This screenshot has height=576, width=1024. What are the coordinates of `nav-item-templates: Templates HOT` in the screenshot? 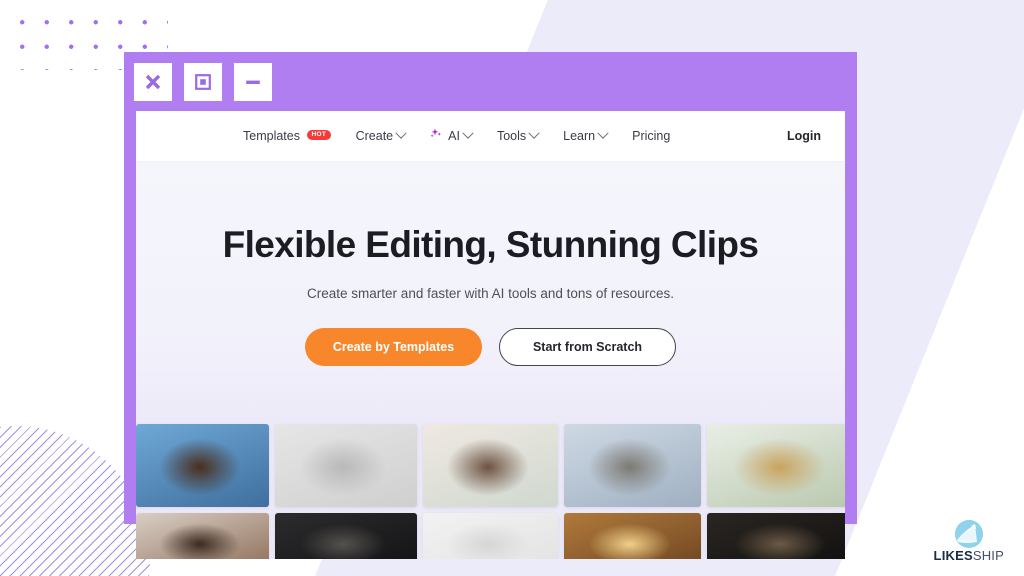 It's located at (287, 136).